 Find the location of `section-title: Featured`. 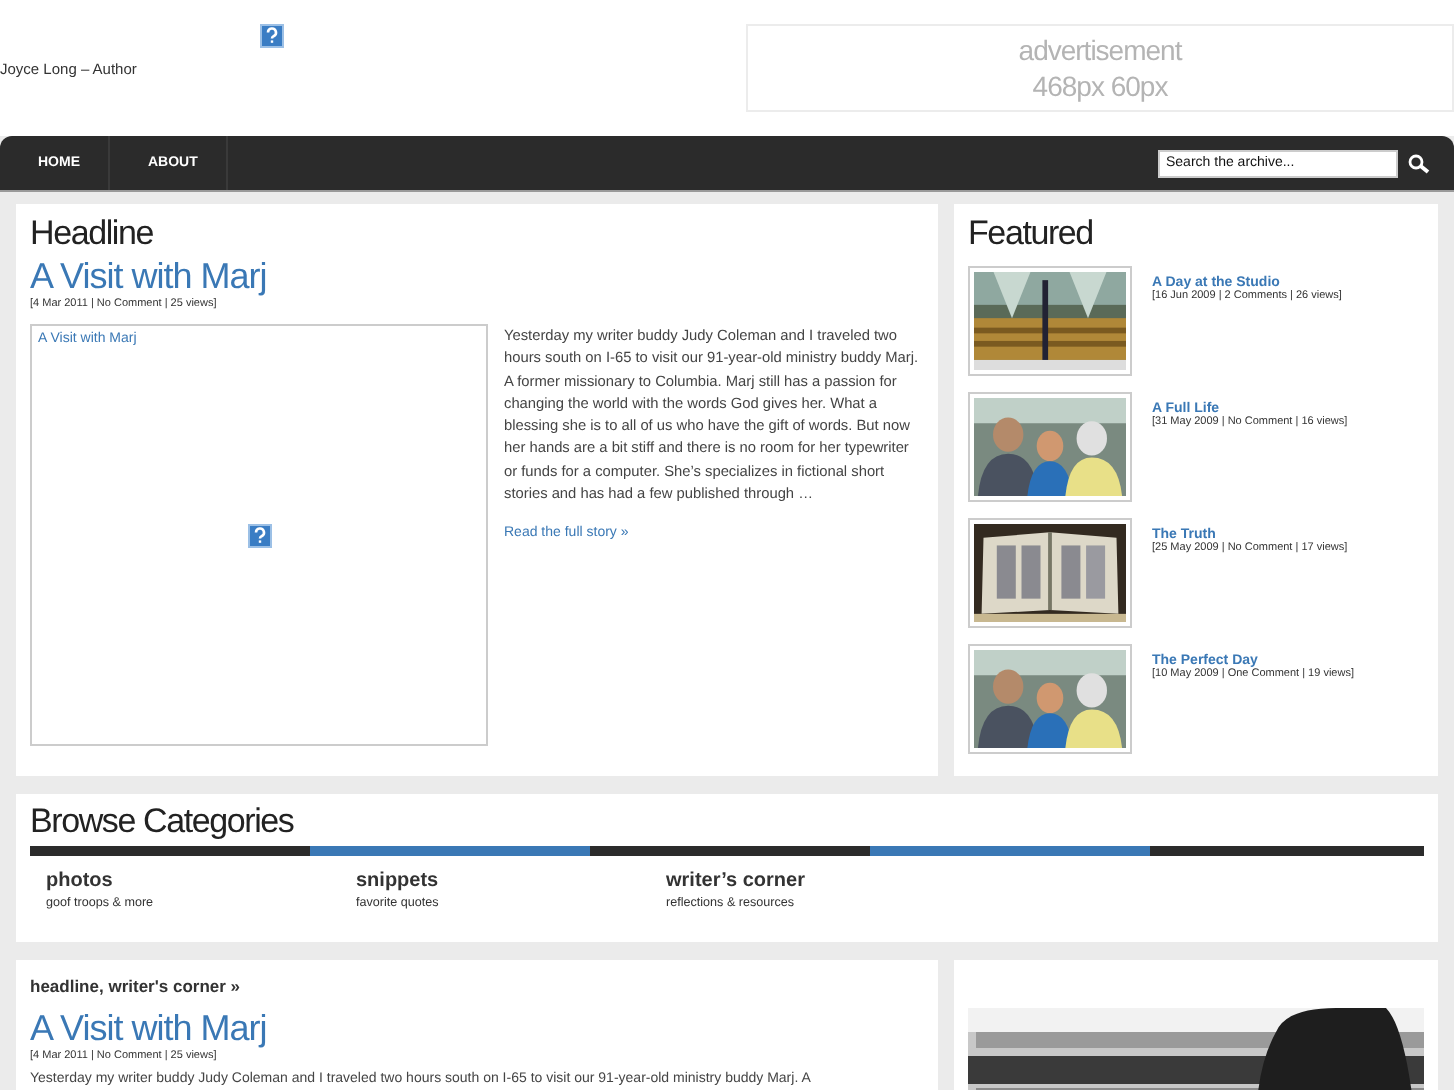

section-title: Featured is located at coordinates (1031, 234).